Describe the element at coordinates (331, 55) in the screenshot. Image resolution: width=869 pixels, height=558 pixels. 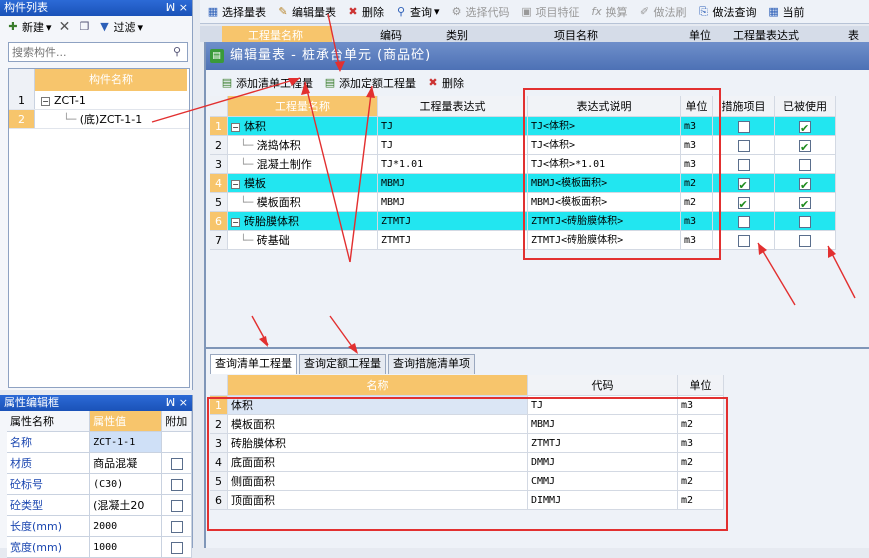
I see `dialog-title: 编辑量表 - 桩承台单元 (商品砼)` at that location.